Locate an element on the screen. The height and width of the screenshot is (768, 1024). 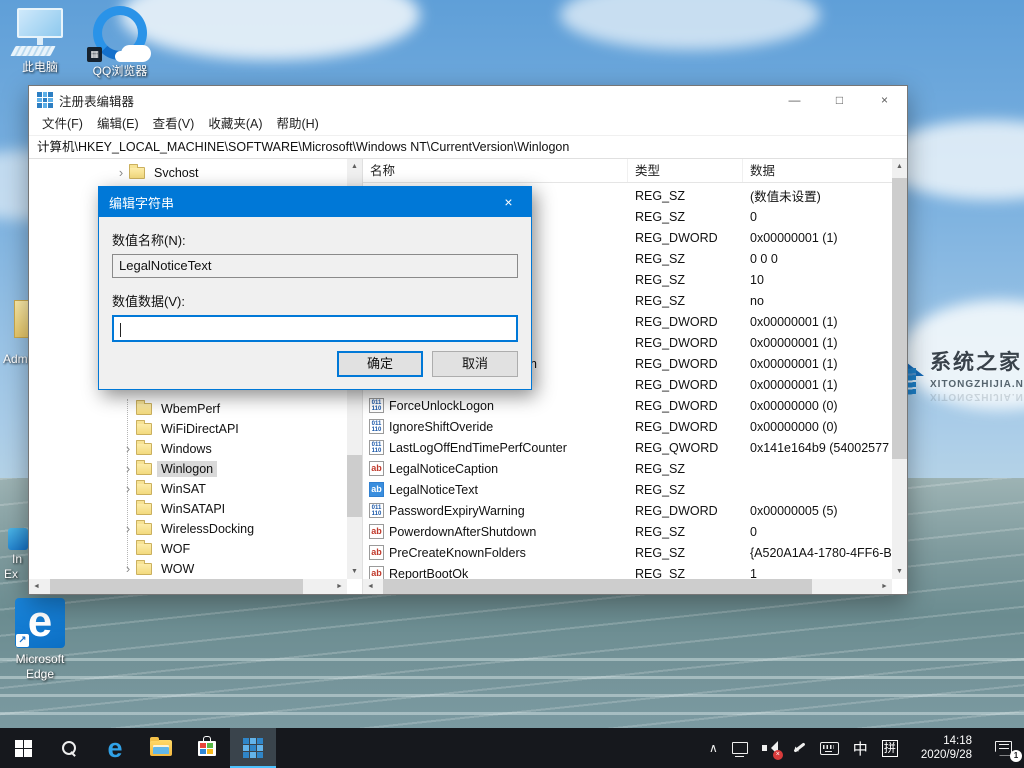
tree-item-wow: › WOW is located at coordinates (195, 569).